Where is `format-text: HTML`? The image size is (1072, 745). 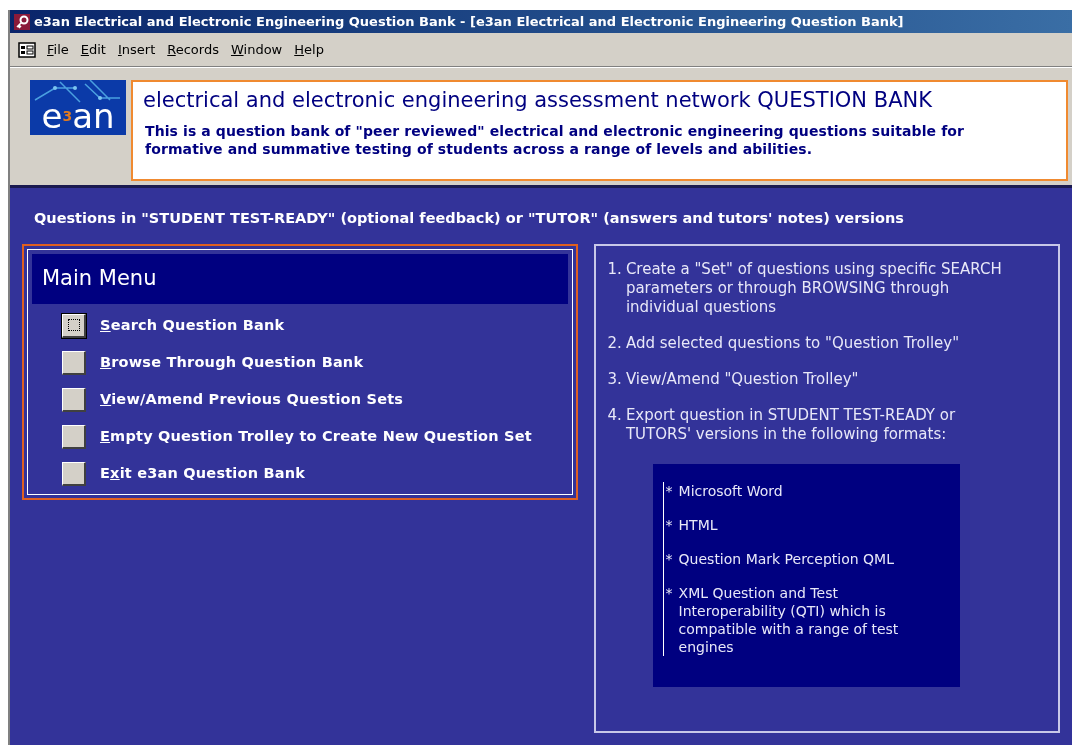 format-text: HTML is located at coordinates (698, 524).